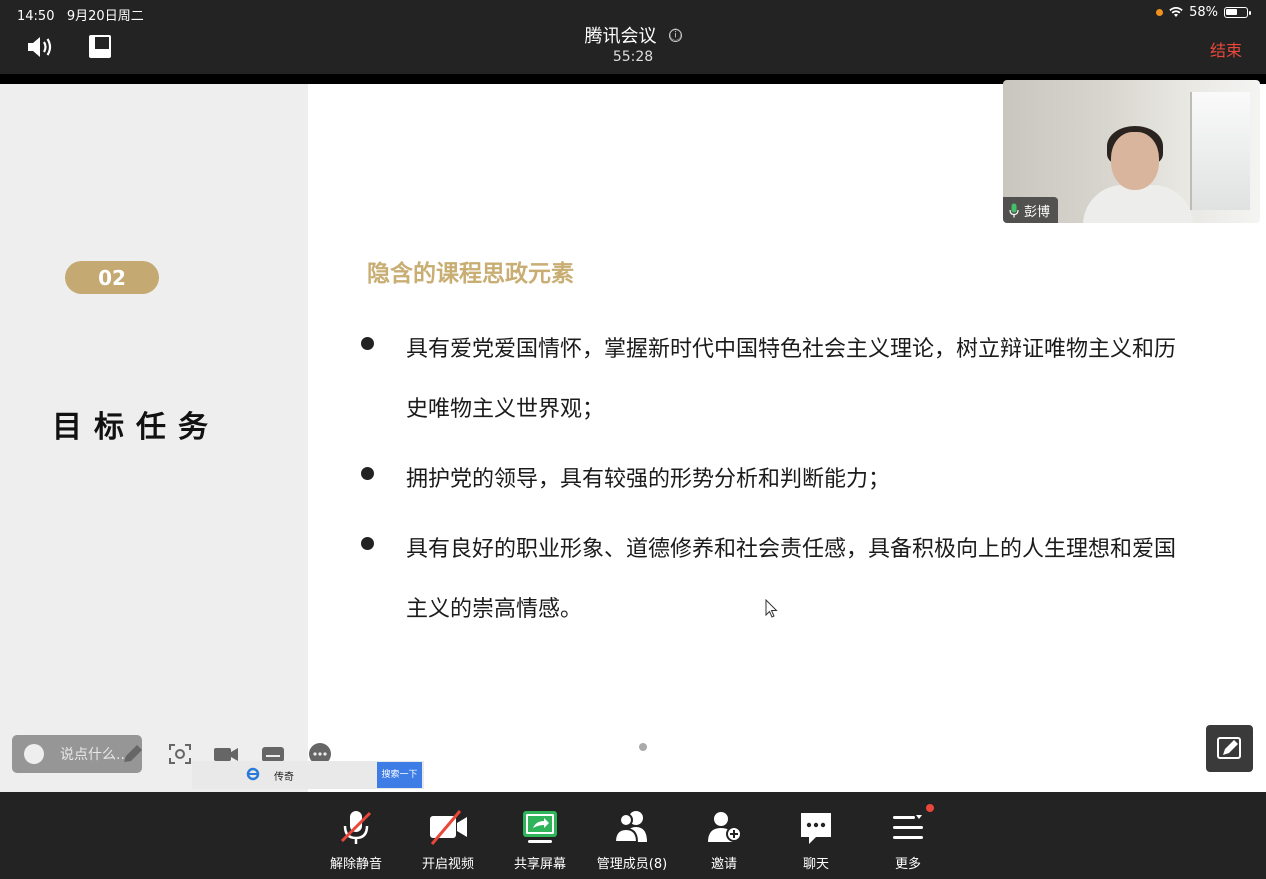 This screenshot has height=879, width=1266. Describe the element at coordinates (816, 828) in the screenshot. I see `chat-icon` at that location.